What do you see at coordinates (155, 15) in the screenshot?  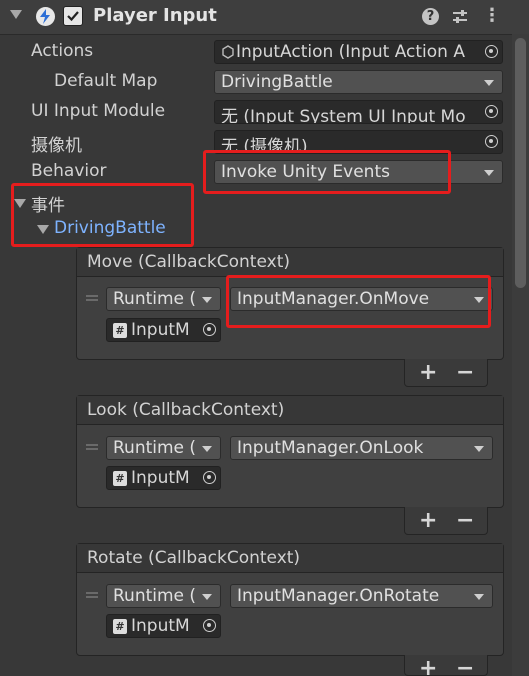 I see `component-title: Player Input` at bounding box center [155, 15].